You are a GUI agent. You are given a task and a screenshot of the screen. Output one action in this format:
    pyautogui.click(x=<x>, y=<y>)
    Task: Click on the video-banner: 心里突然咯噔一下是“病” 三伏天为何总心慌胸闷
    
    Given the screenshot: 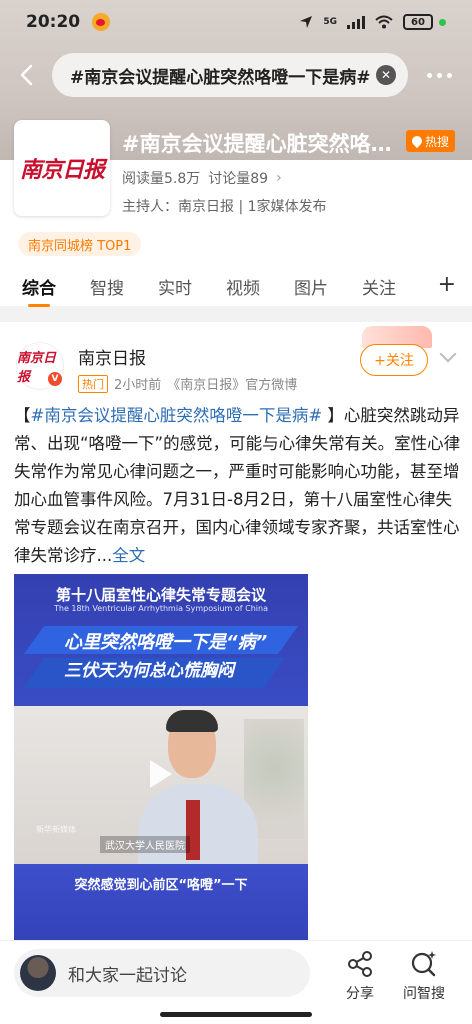 What is the action you would take?
    pyautogui.click(x=161, y=661)
    